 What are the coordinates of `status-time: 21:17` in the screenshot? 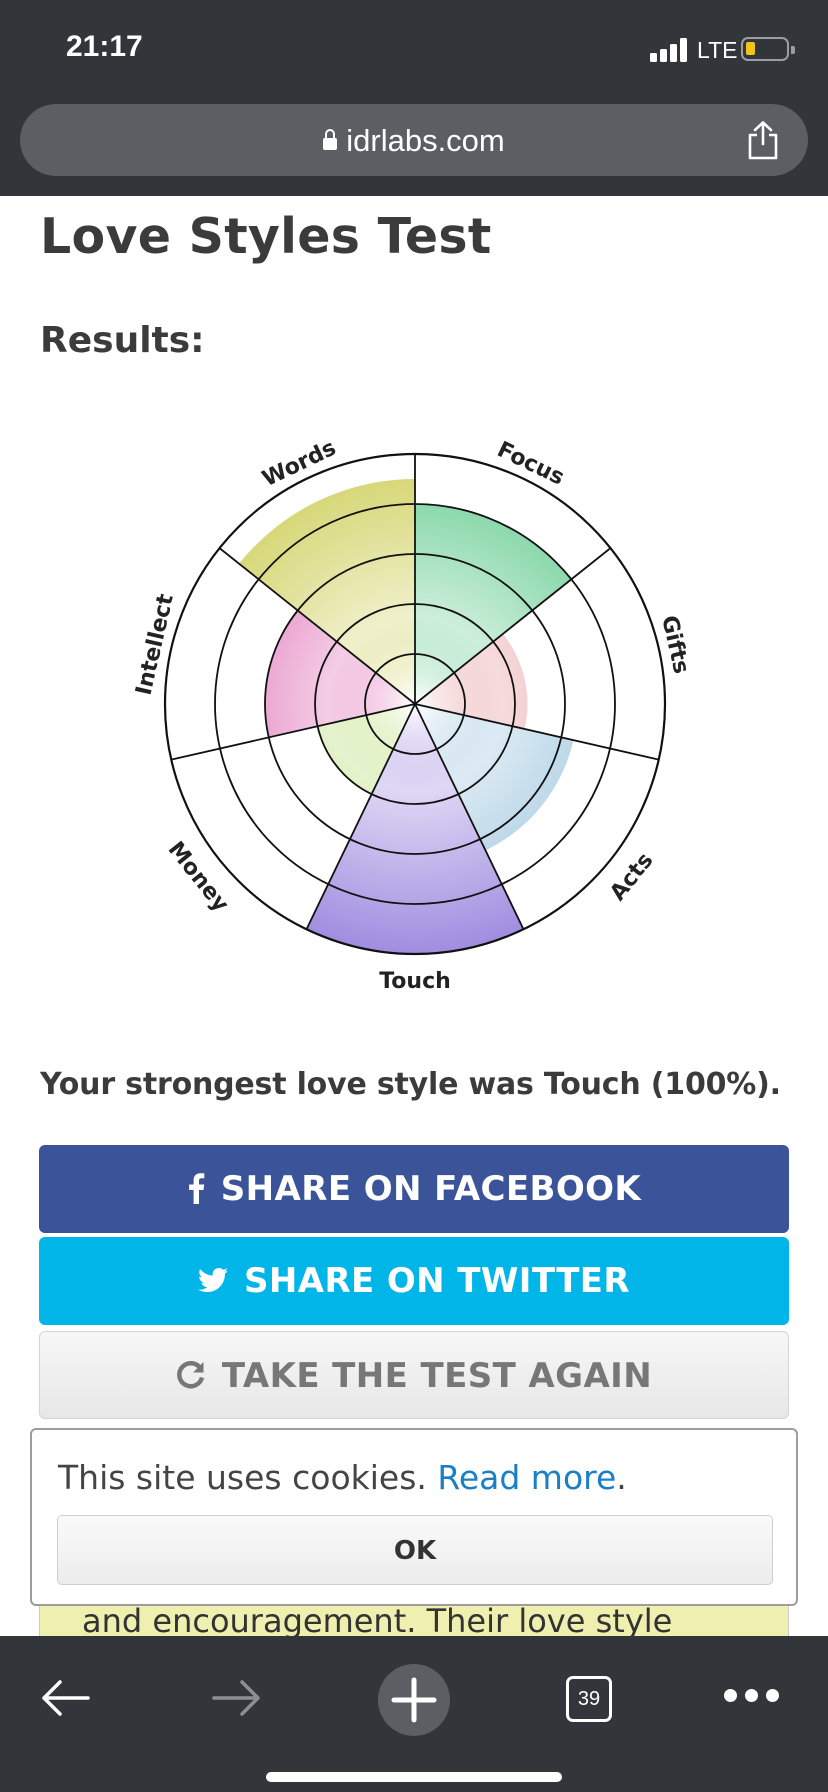 It's located at (104, 46).